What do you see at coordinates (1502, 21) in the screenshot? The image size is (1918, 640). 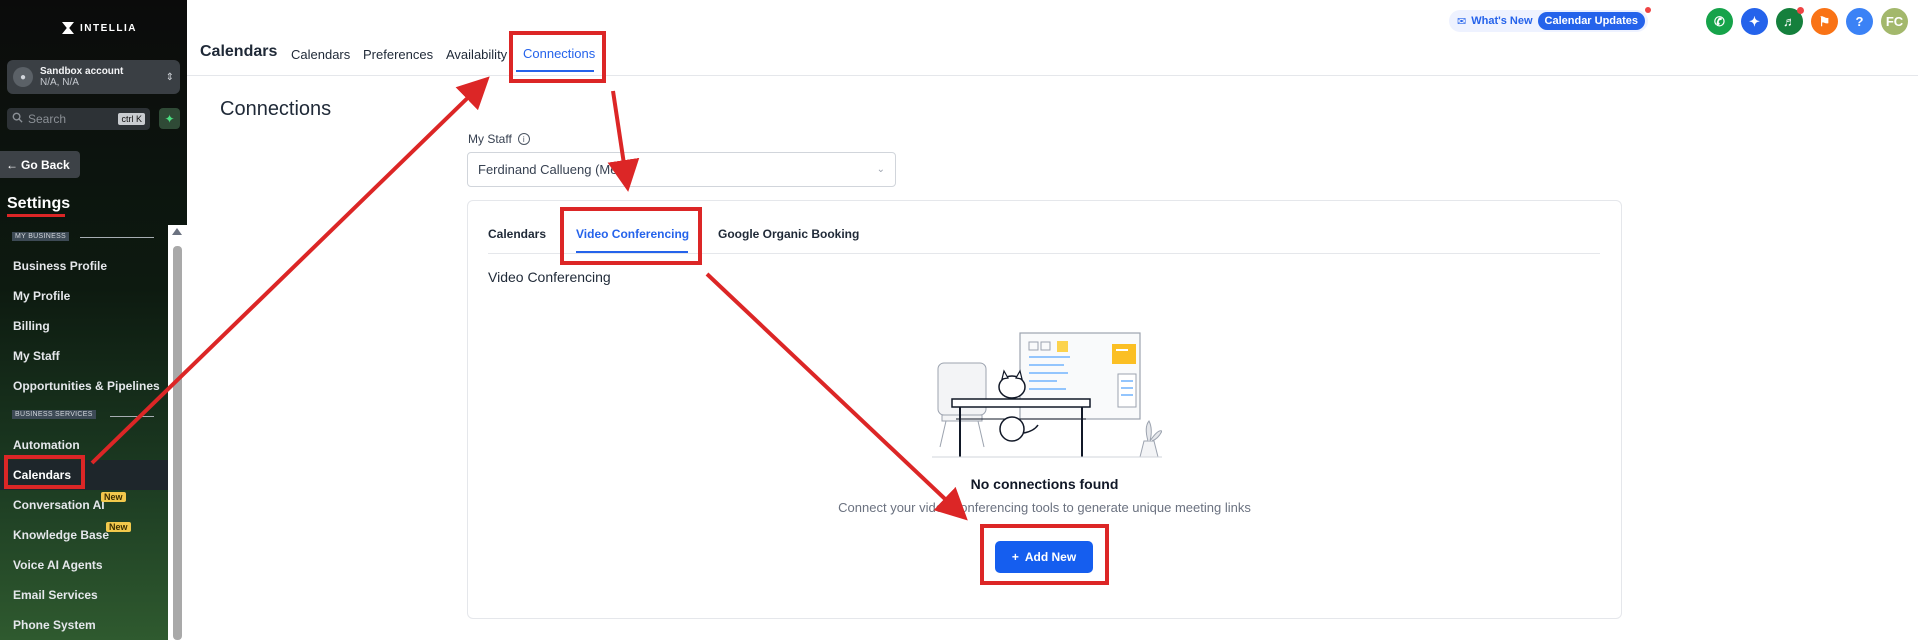 I see `whats-new-label: What's New` at bounding box center [1502, 21].